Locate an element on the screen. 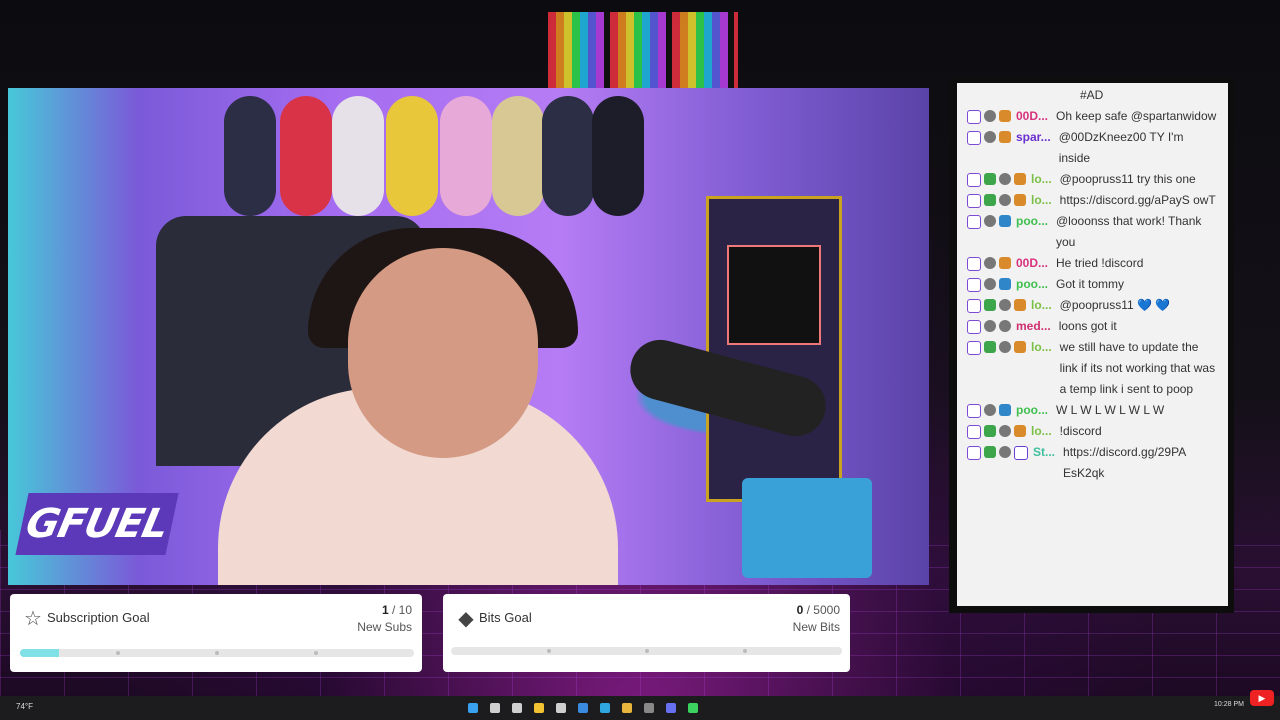 The image size is (1280, 720). chat-message: lo... @poopruss11 try this one is located at coordinates (1092, 179).